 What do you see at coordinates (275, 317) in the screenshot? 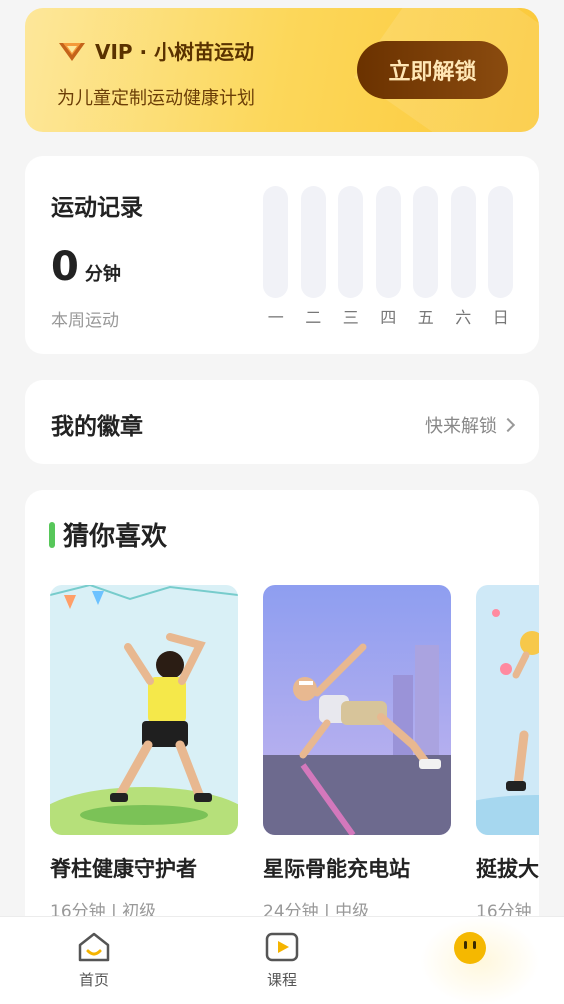
I see `day-label: 一` at bounding box center [275, 317].